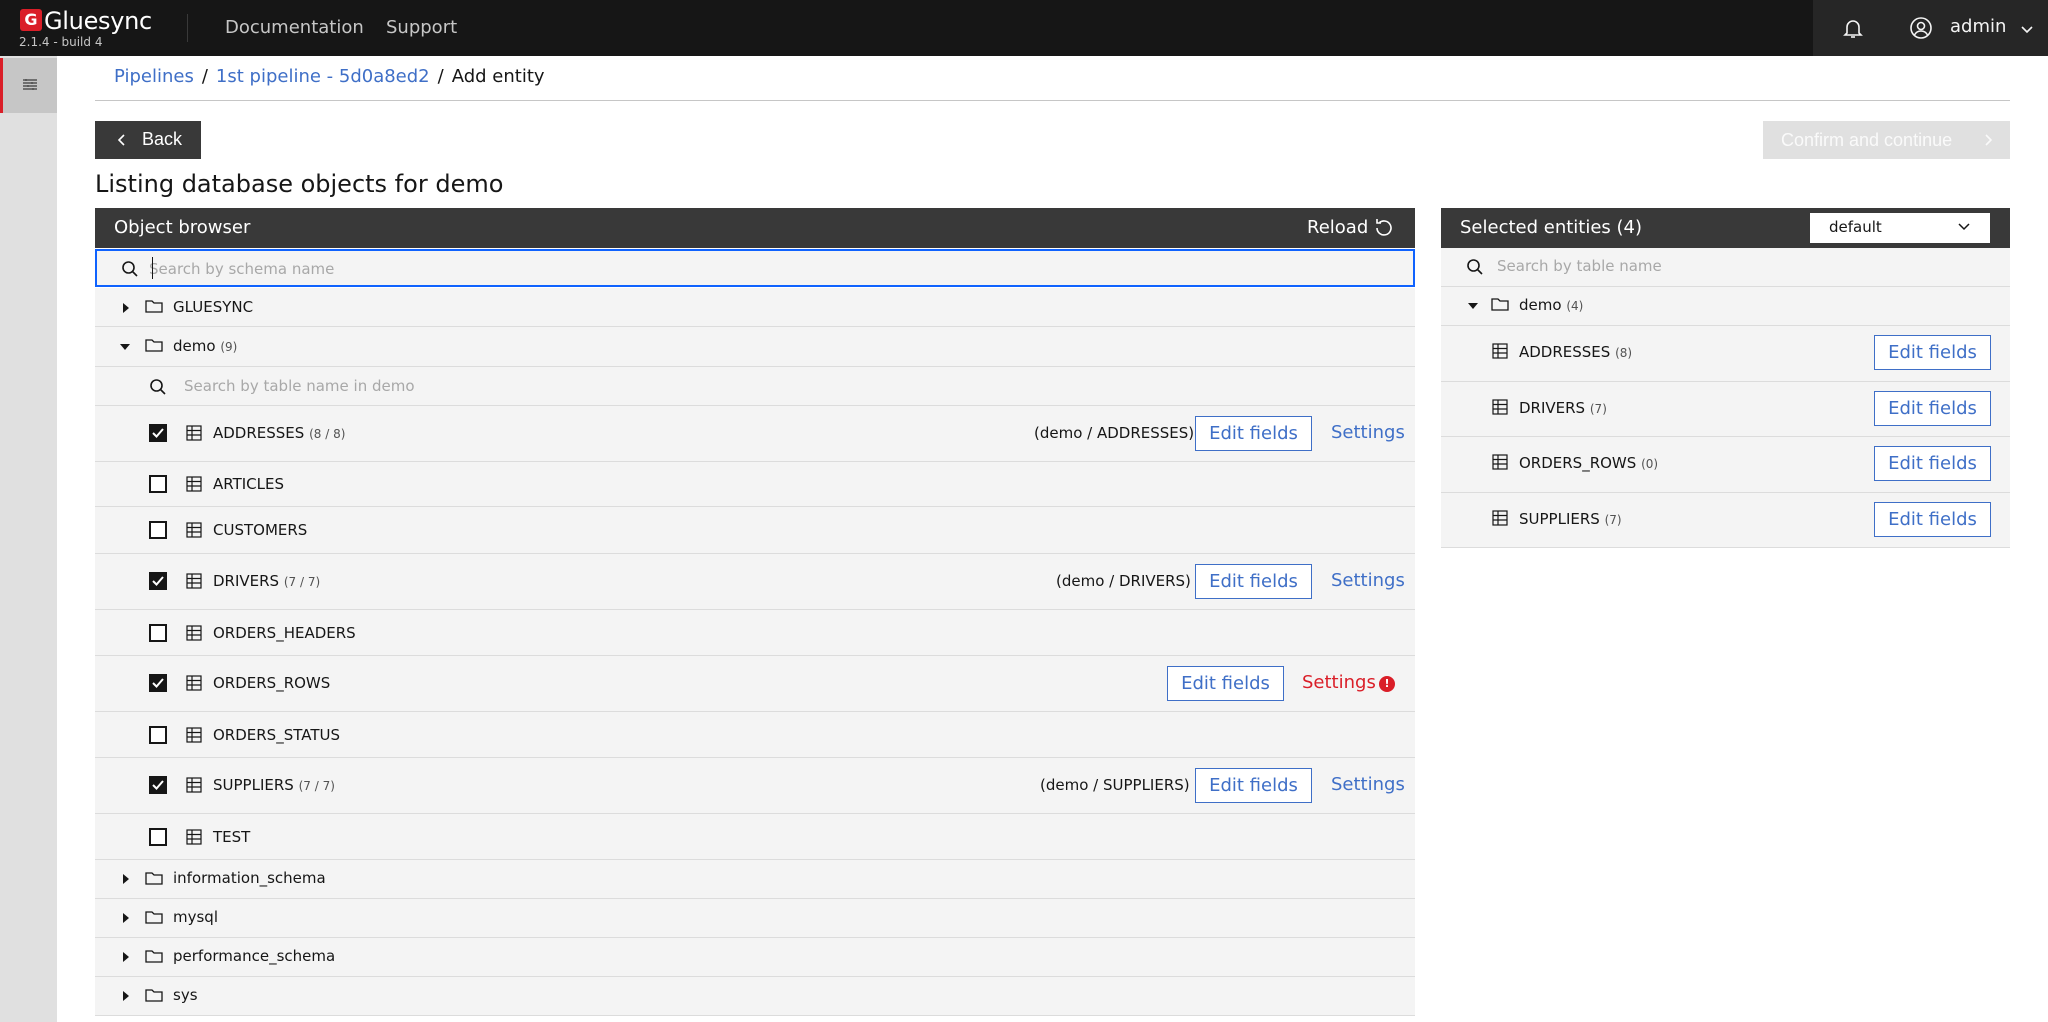 Image resolution: width=2048 pixels, height=1022 pixels. What do you see at coordinates (755, 228) in the screenshot?
I see `object-browser-header: Object browser Reload` at bounding box center [755, 228].